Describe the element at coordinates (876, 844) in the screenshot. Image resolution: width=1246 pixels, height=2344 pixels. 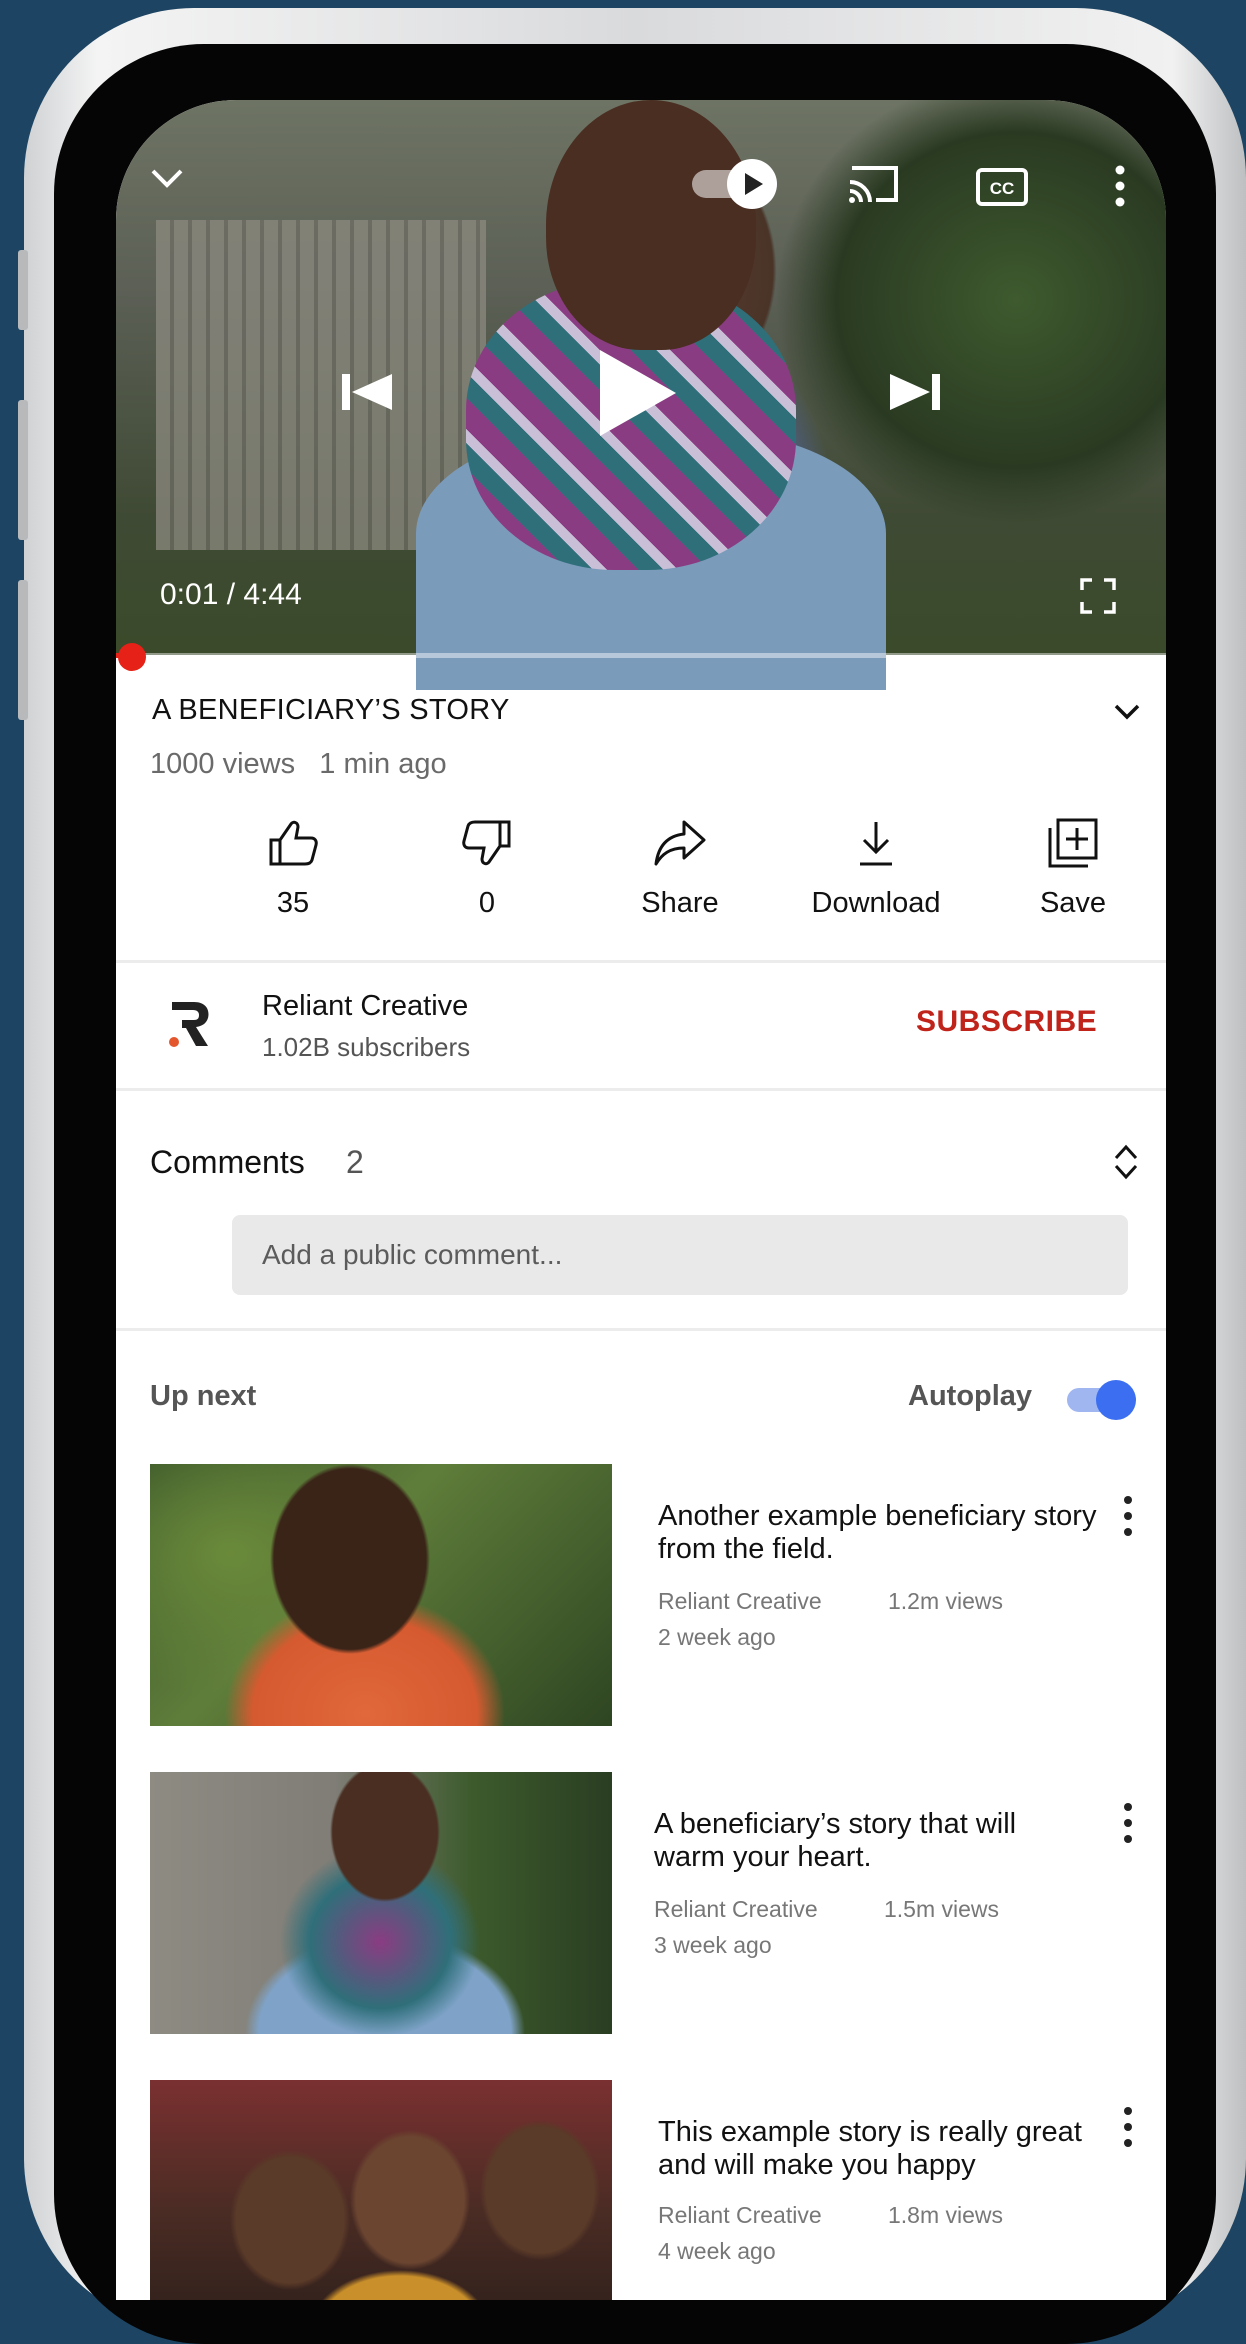
I see `download-icon` at that location.